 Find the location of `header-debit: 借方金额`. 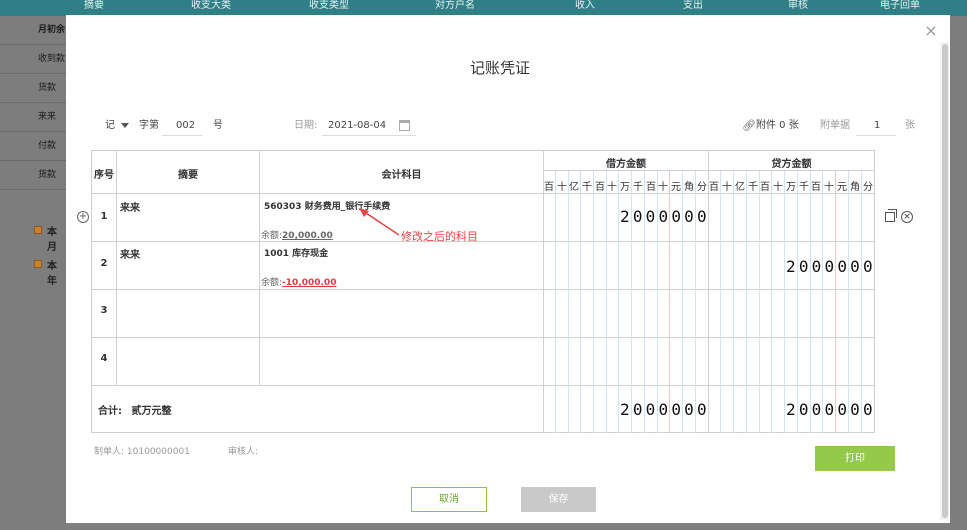

header-debit: 借方金额 is located at coordinates (626, 164).